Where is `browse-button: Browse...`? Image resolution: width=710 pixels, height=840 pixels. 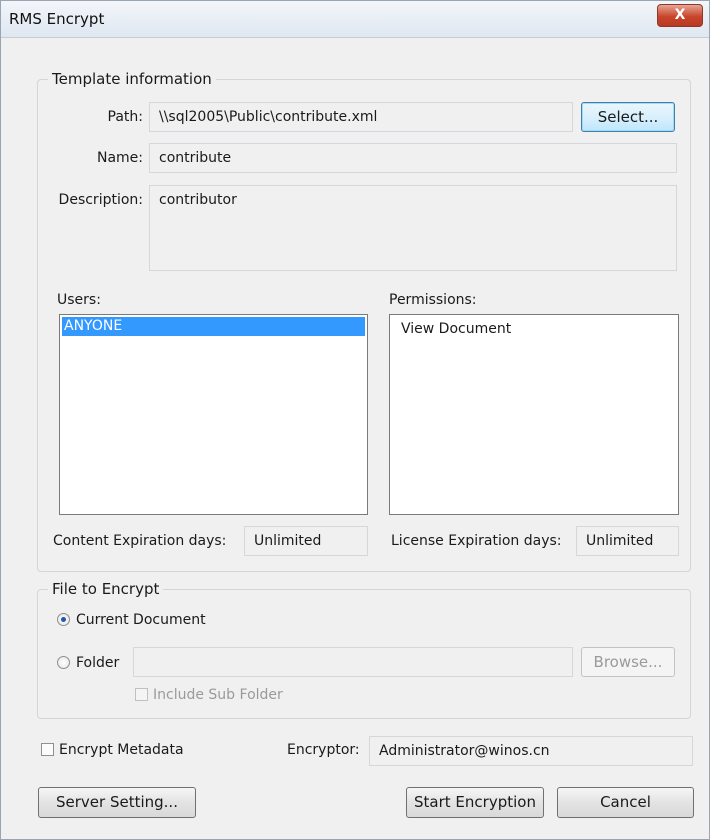 browse-button: Browse... is located at coordinates (628, 662).